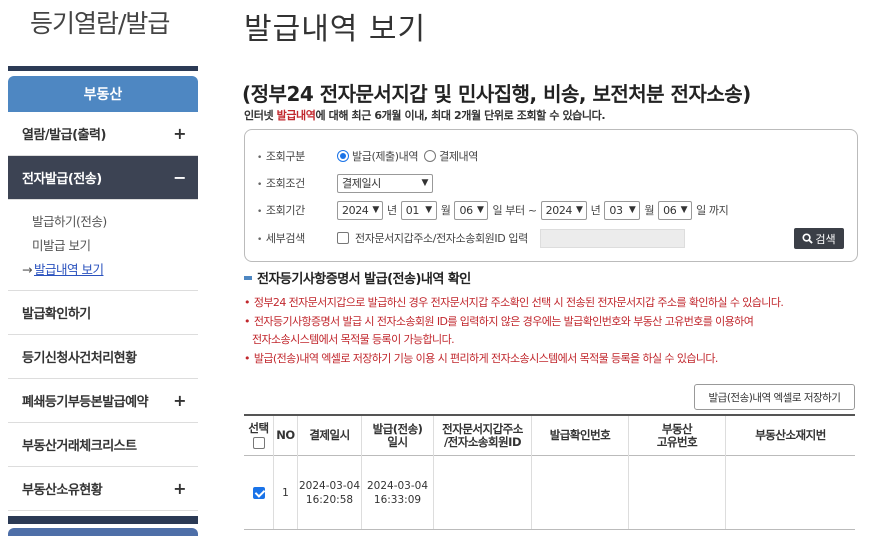  I want to click on sidebar-item-ownership: 부동산소유현황 +, so click(103, 489).